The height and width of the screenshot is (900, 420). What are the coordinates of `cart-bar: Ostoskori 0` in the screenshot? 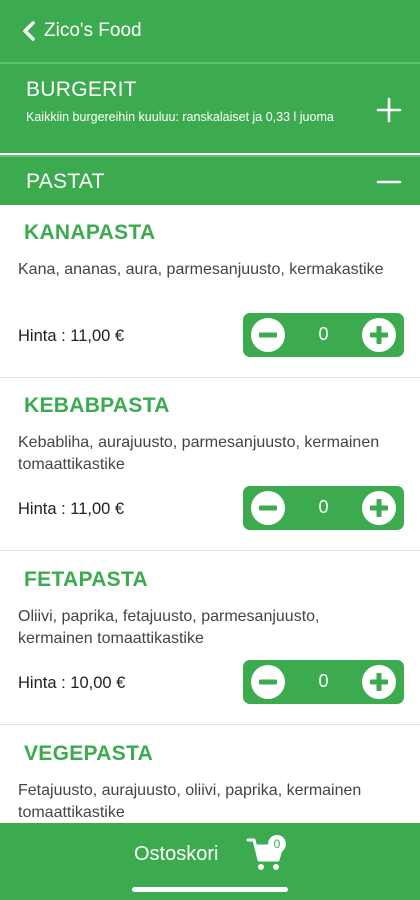 It's located at (210, 861).